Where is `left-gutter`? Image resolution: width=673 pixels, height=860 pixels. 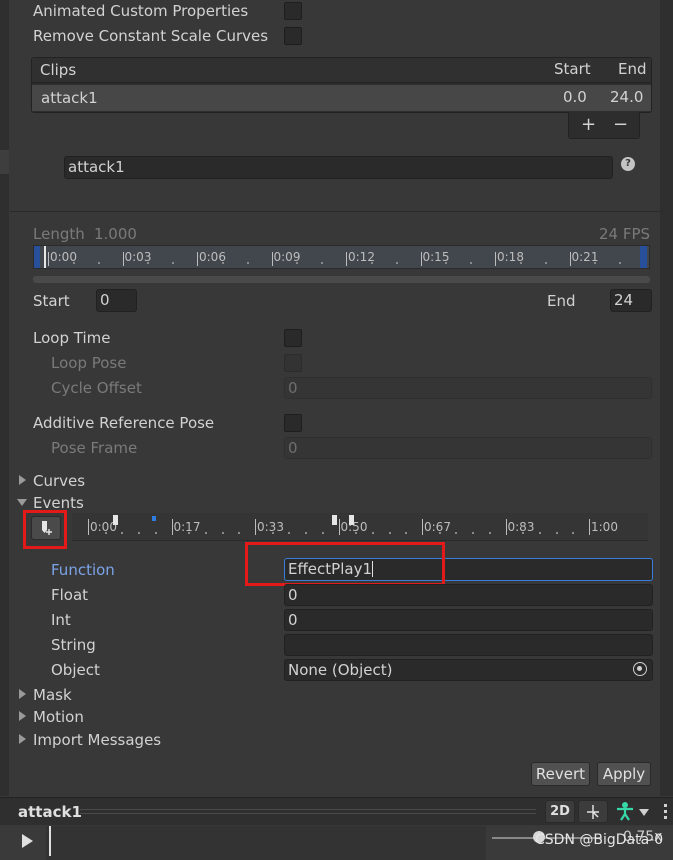
left-gutter is located at coordinates (4, 398).